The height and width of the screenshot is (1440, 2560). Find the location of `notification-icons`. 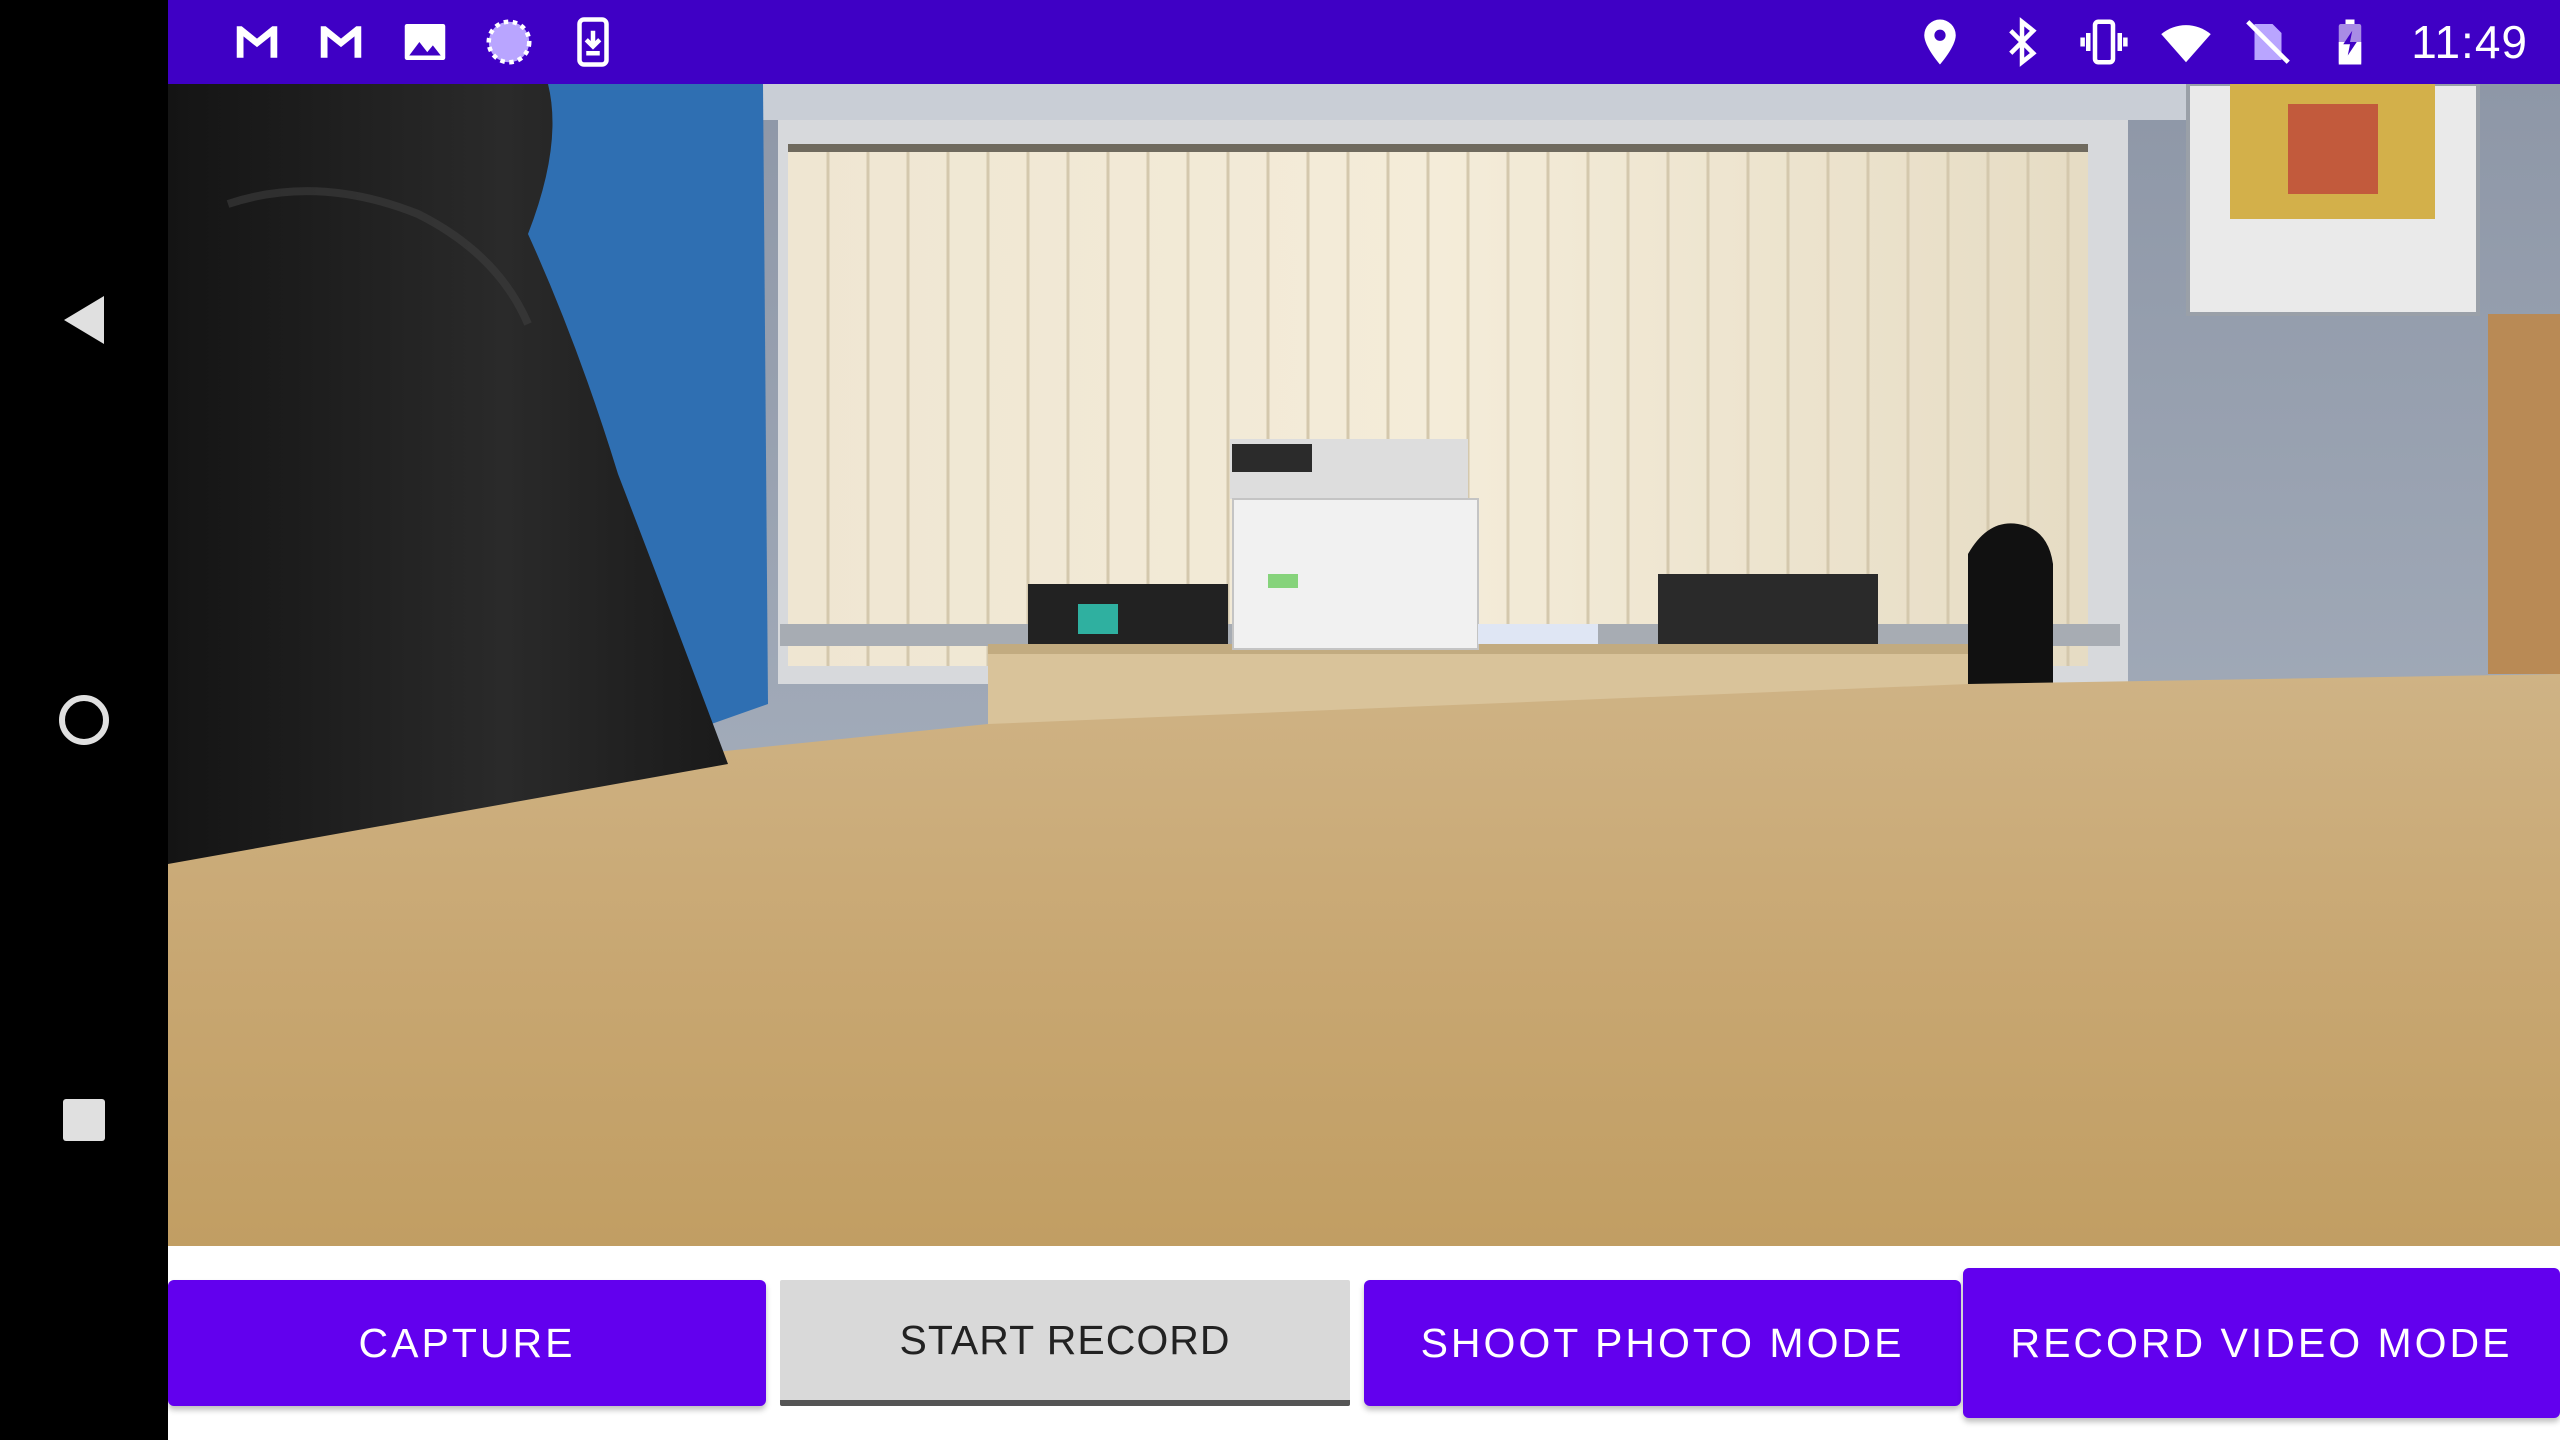

notification-icons is located at coordinates (425, 42).